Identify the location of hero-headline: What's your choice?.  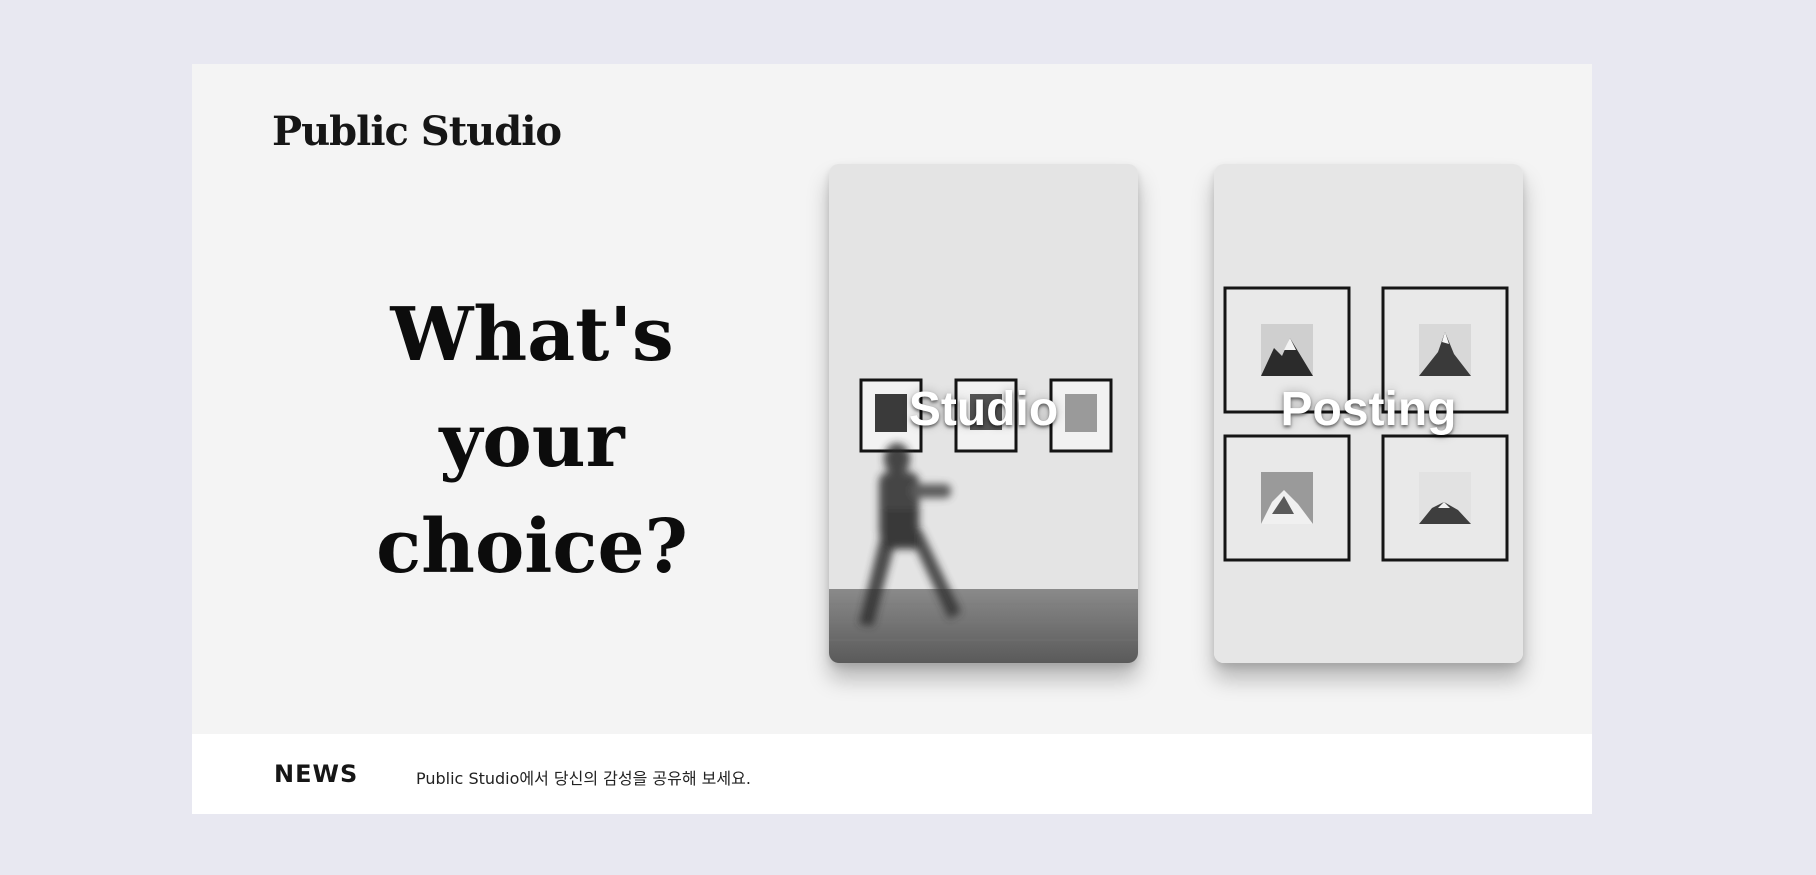
(532, 441).